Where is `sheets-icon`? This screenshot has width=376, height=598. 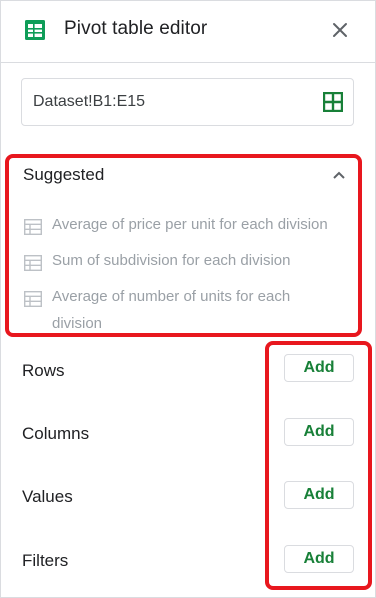 sheets-icon is located at coordinates (35, 30).